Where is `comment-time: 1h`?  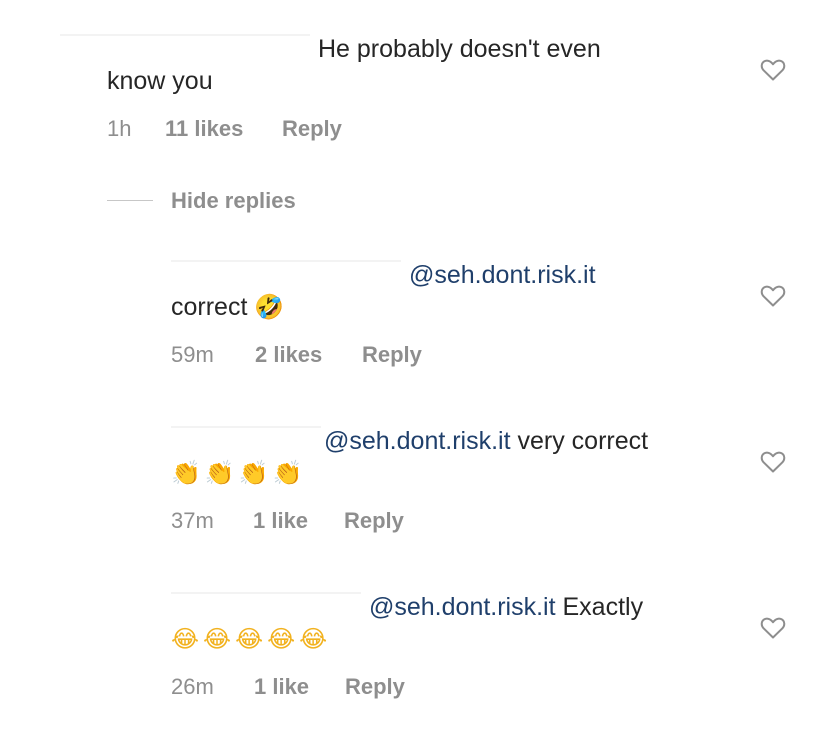
comment-time: 1h is located at coordinates (119, 128).